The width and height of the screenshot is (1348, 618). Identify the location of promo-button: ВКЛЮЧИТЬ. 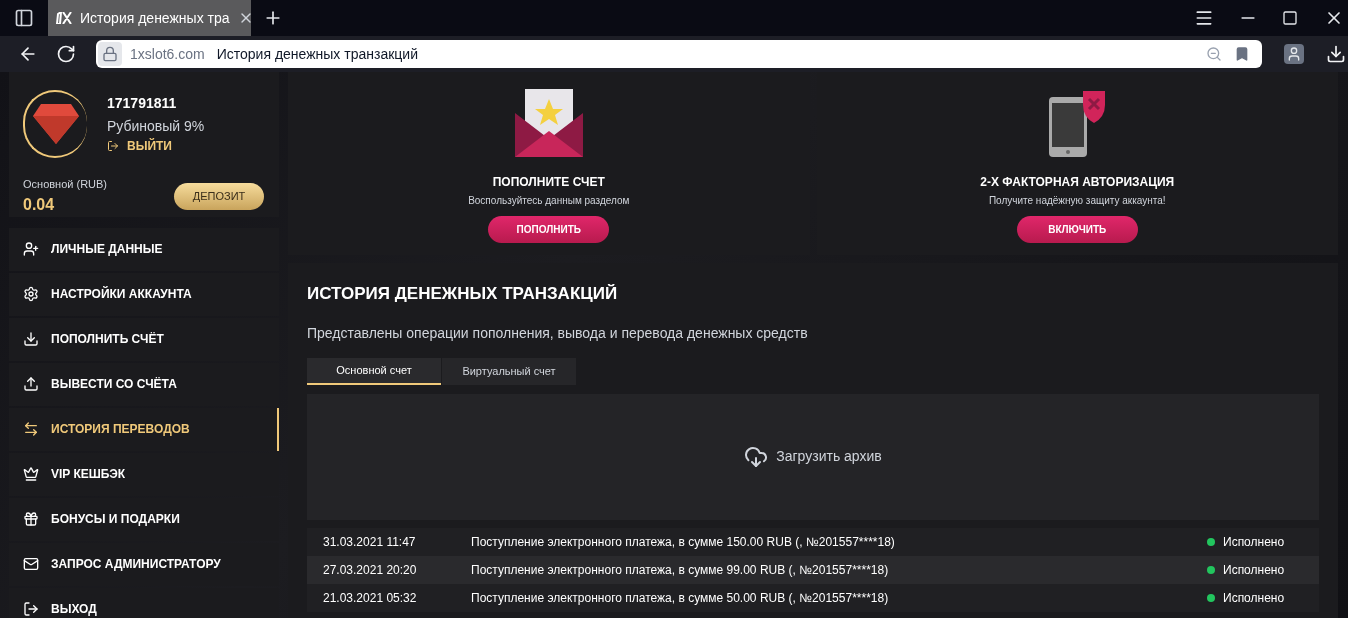
(1077, 229).